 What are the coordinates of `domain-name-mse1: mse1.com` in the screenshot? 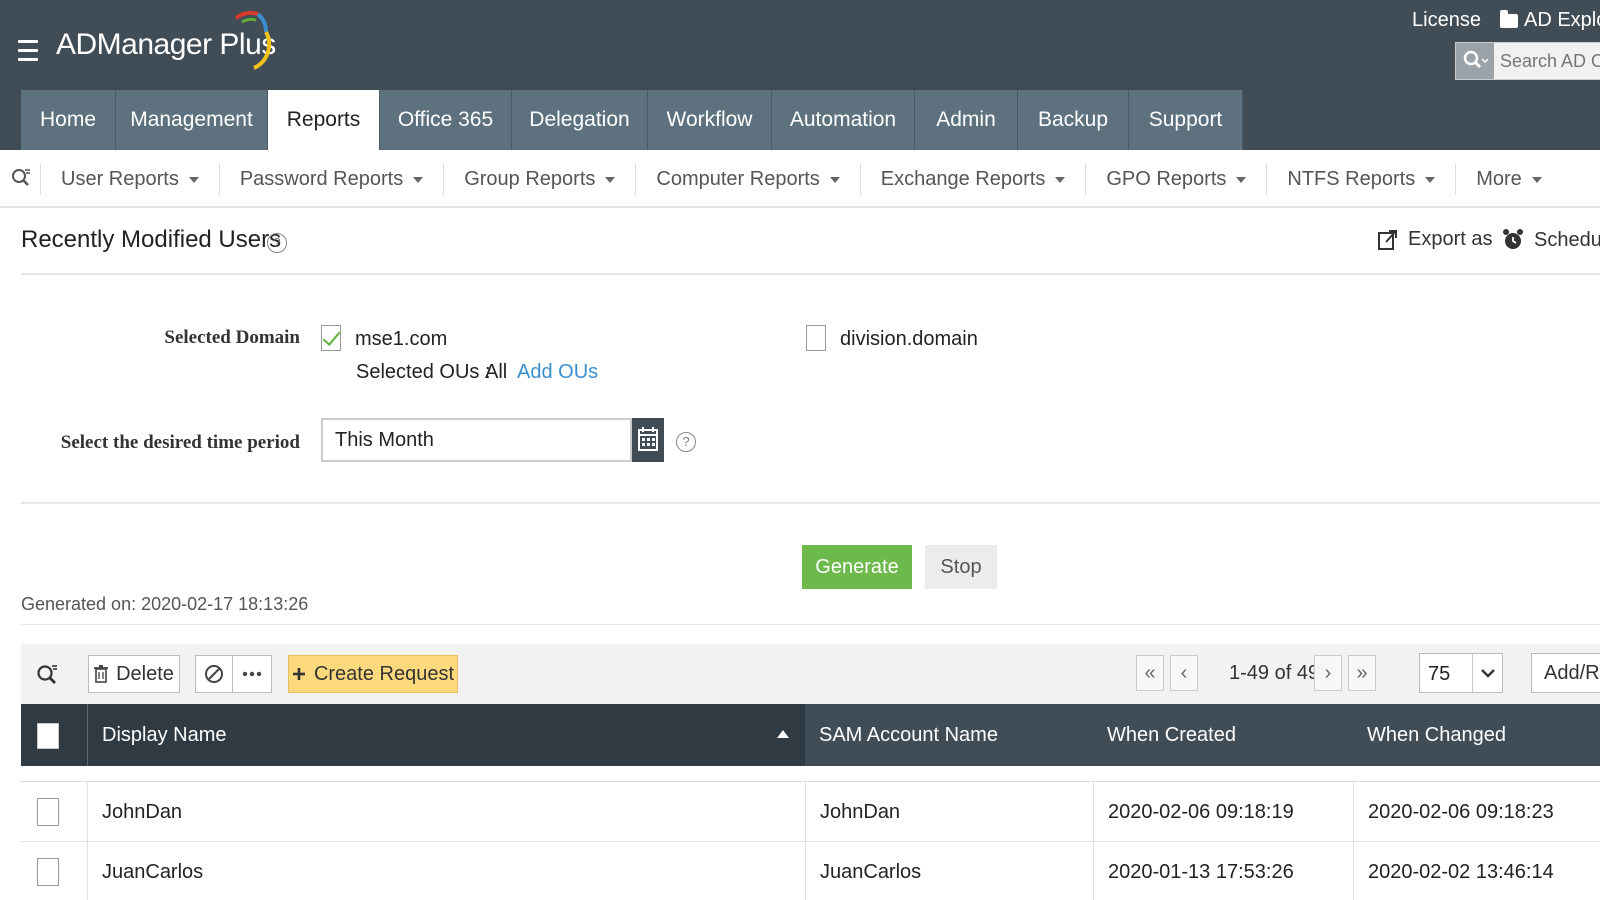 It's located at (401, 339).